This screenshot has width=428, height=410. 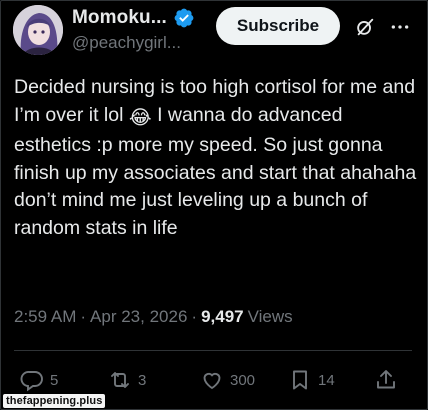 I want to click on more-options-icon, so click(x=400, y=27).